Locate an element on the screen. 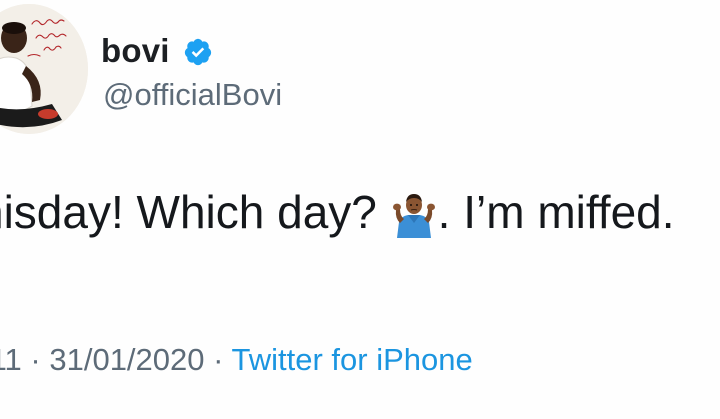  tweet-date: 31/01/2020 is located at coordinates (126, 359).